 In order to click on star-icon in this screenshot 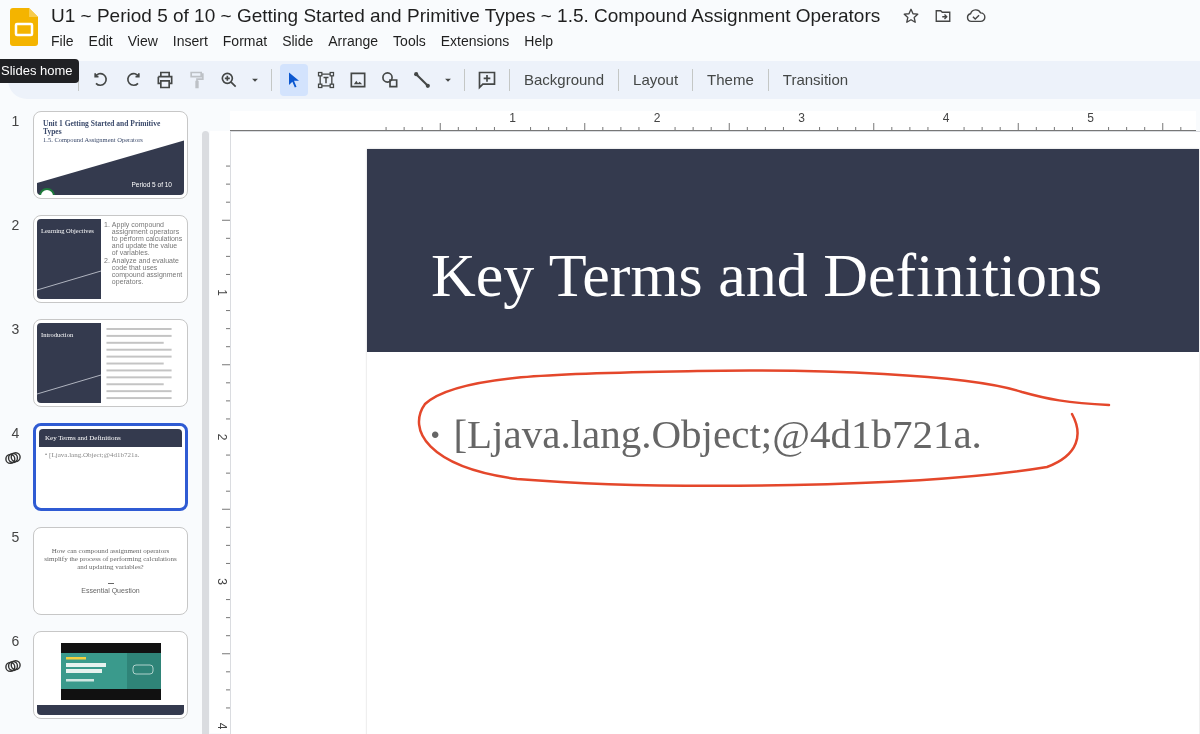, I will do `click(911, 16)`.